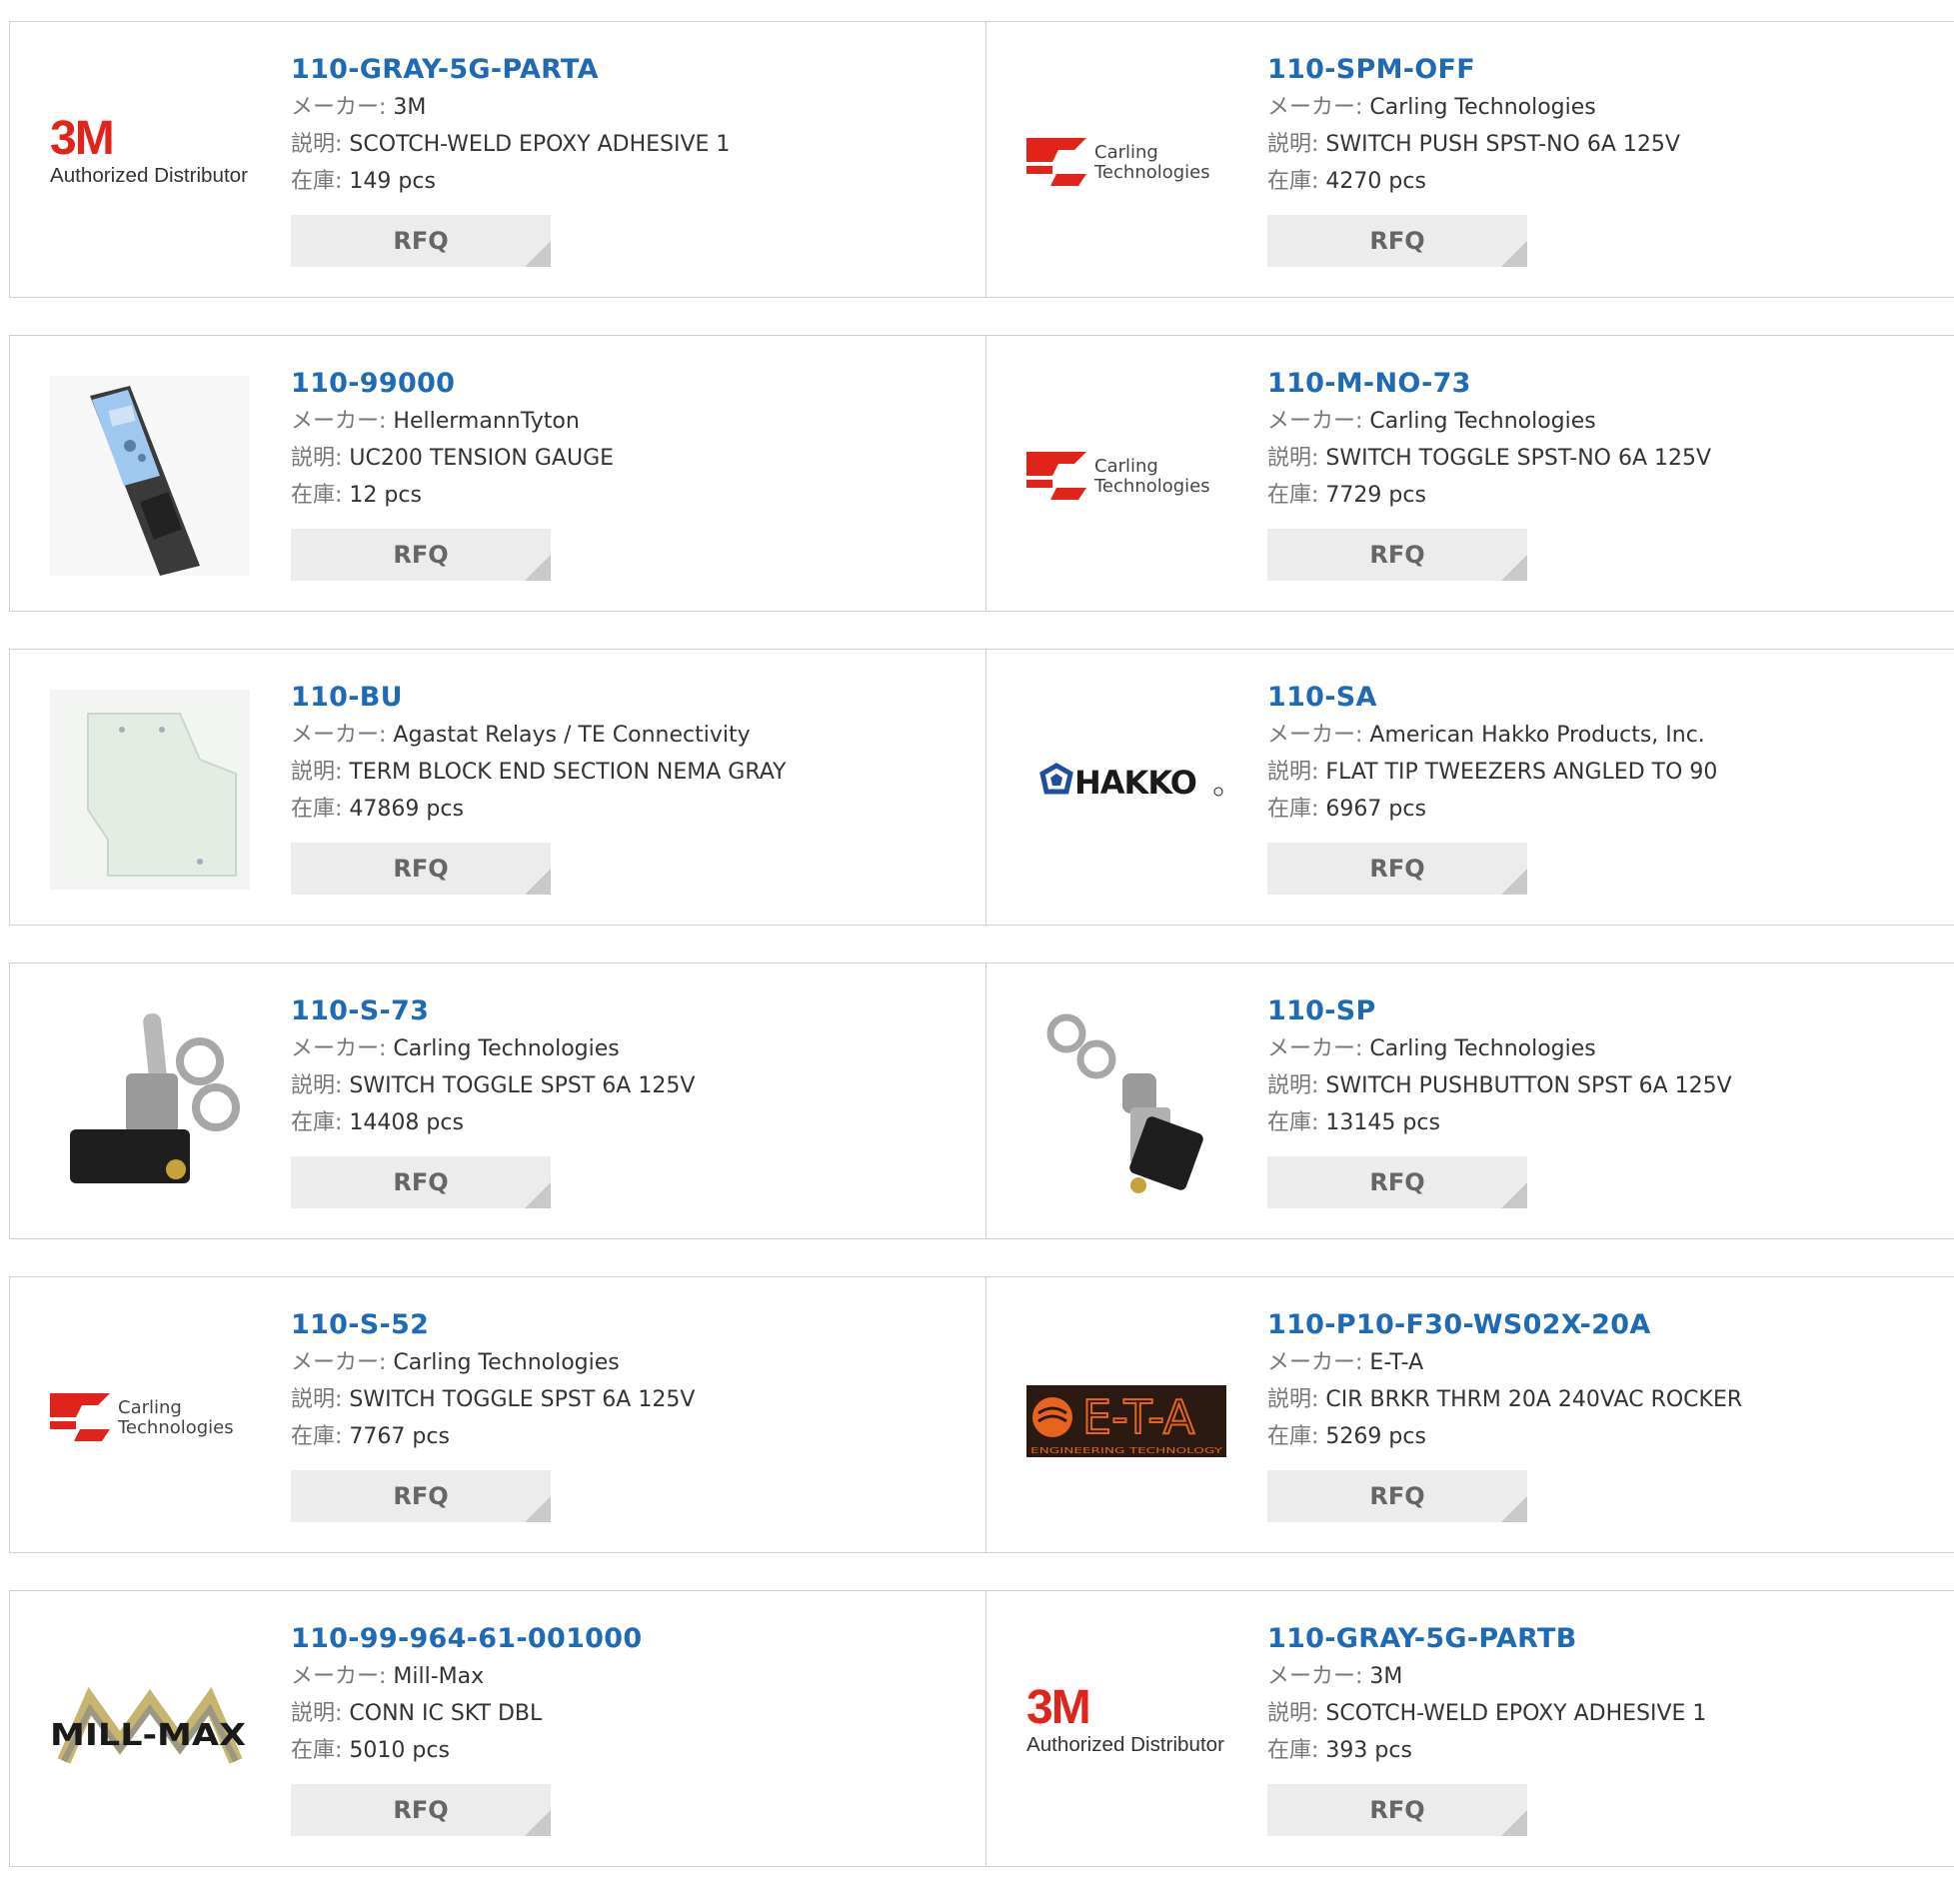 The width and height of the screenshot is (1954, 1904). Describe the element at coordinates (1492, 735) in the screenshot. I see `maker-line: メーカー: American Hakko Products, Inc.` at that location.